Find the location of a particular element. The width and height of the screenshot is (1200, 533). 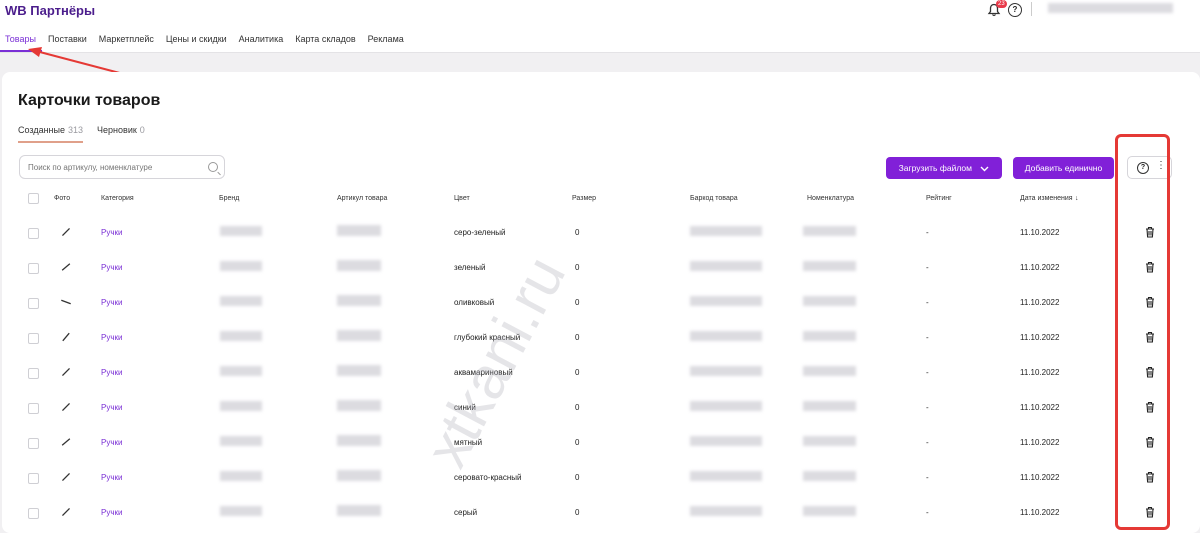

search-input is located at coordinates (122, 167).